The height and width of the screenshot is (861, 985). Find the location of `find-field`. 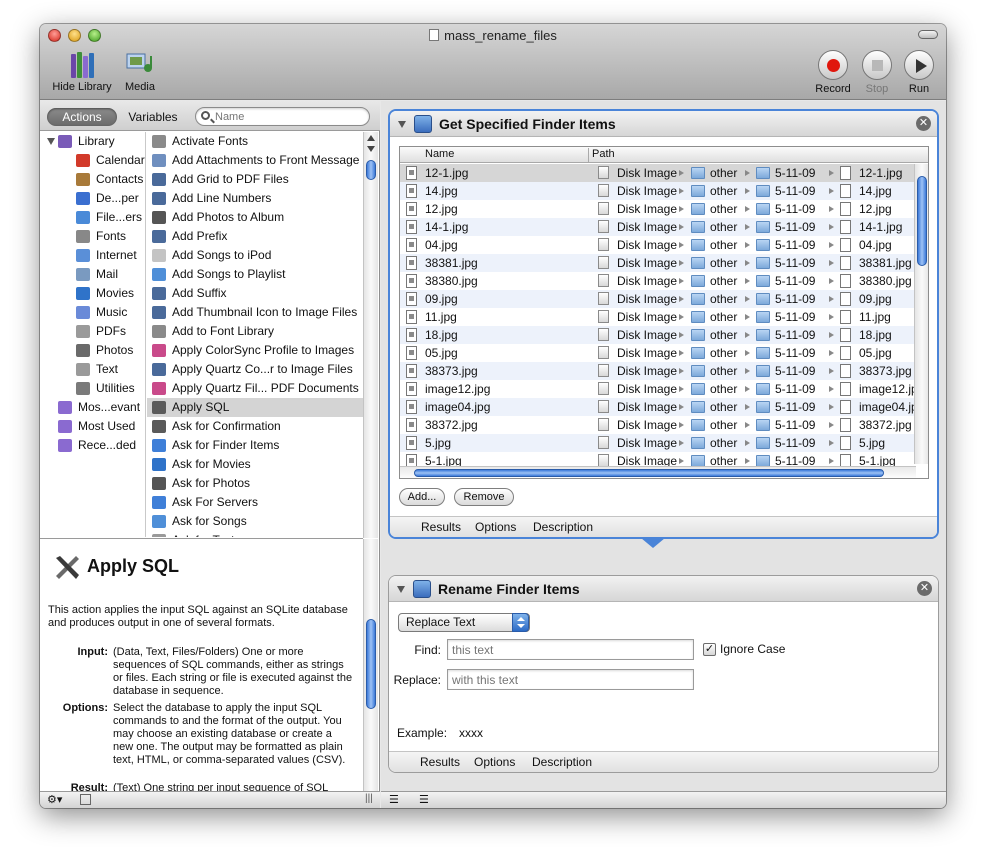

find-field is located at coordinates (570, 649).